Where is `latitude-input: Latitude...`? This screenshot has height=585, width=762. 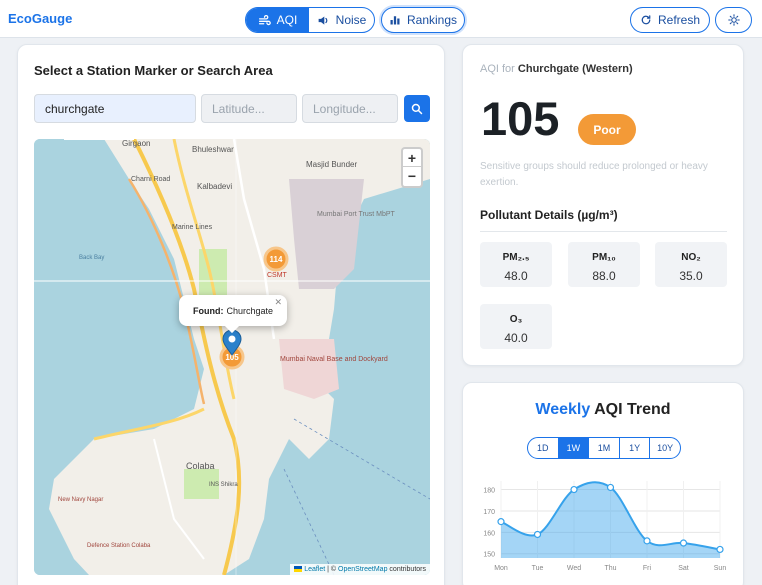
latitude-input: Latitude... is located at coordinates (249, 108).